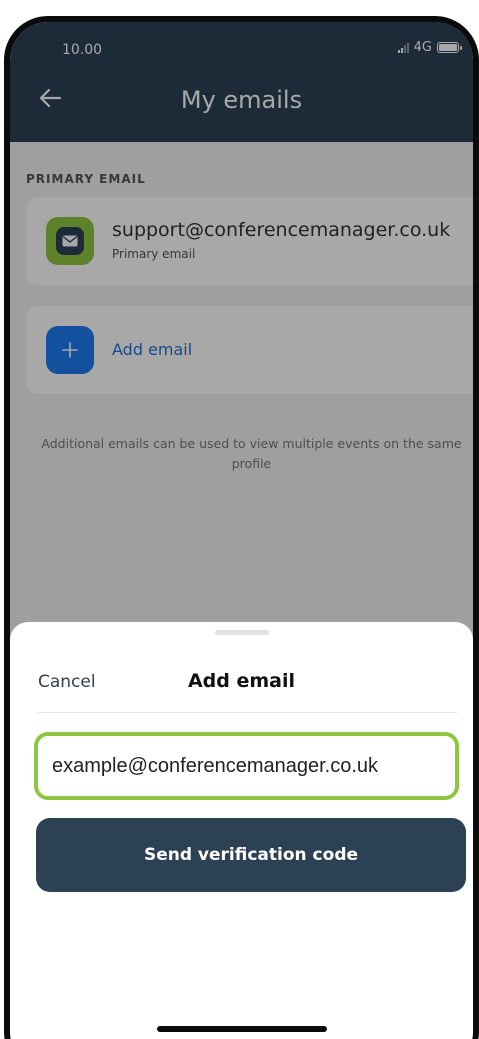  Describe the element at coordinates (82, 50) in the screenshot. I see `status-time: 10.00` at that location.